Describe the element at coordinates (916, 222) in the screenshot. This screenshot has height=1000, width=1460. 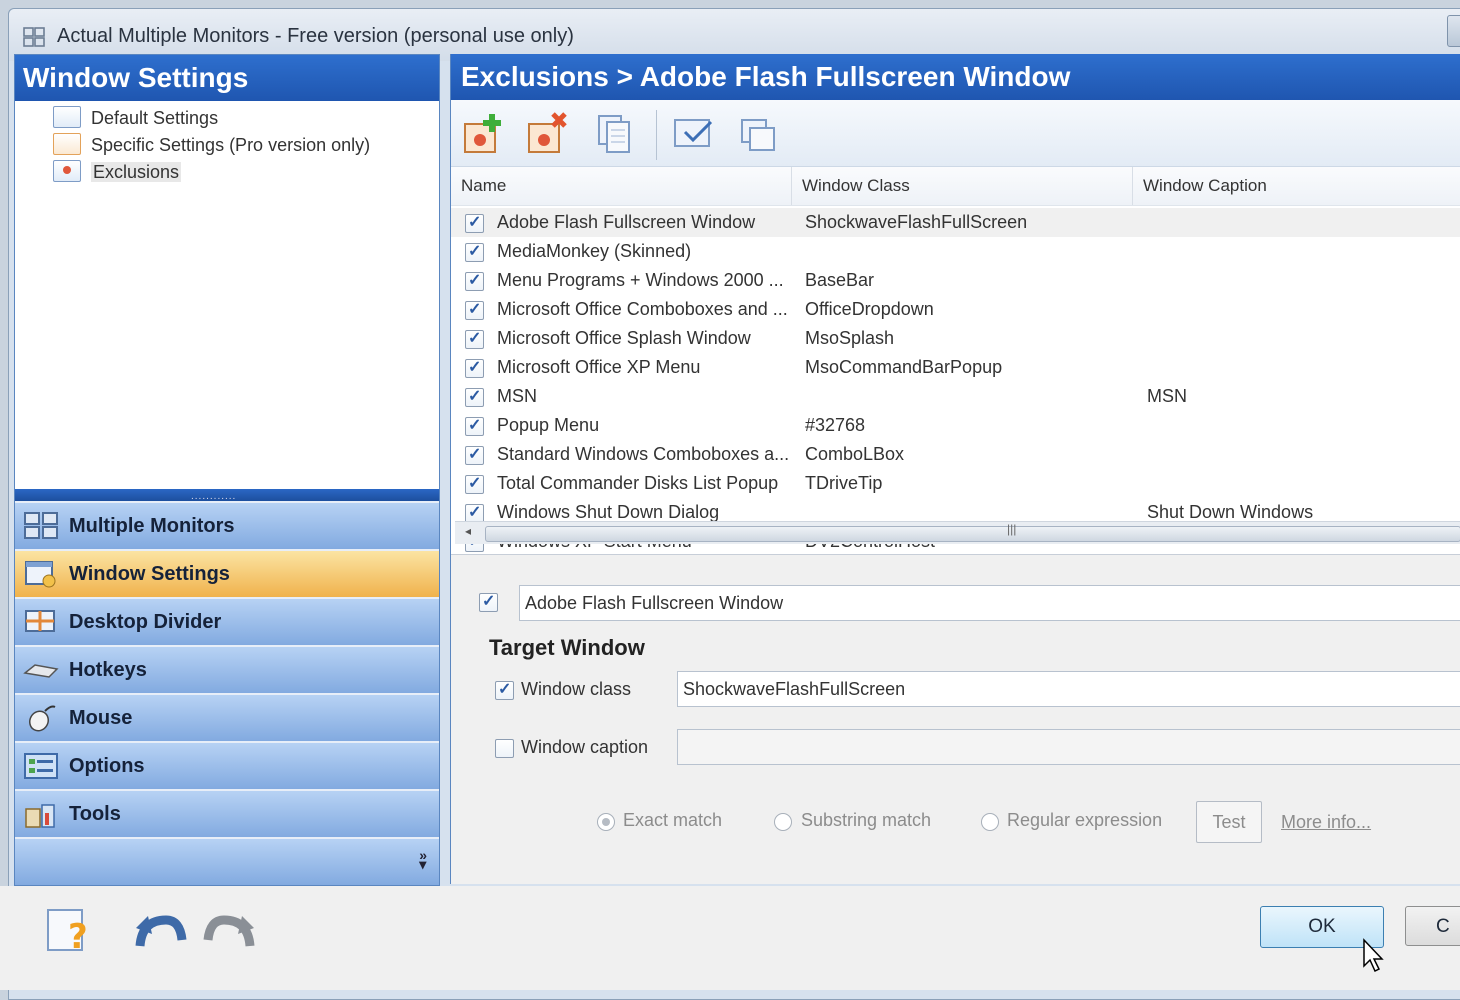
I see `cell-class: ShockwaveFlashFullScreen` at that location.